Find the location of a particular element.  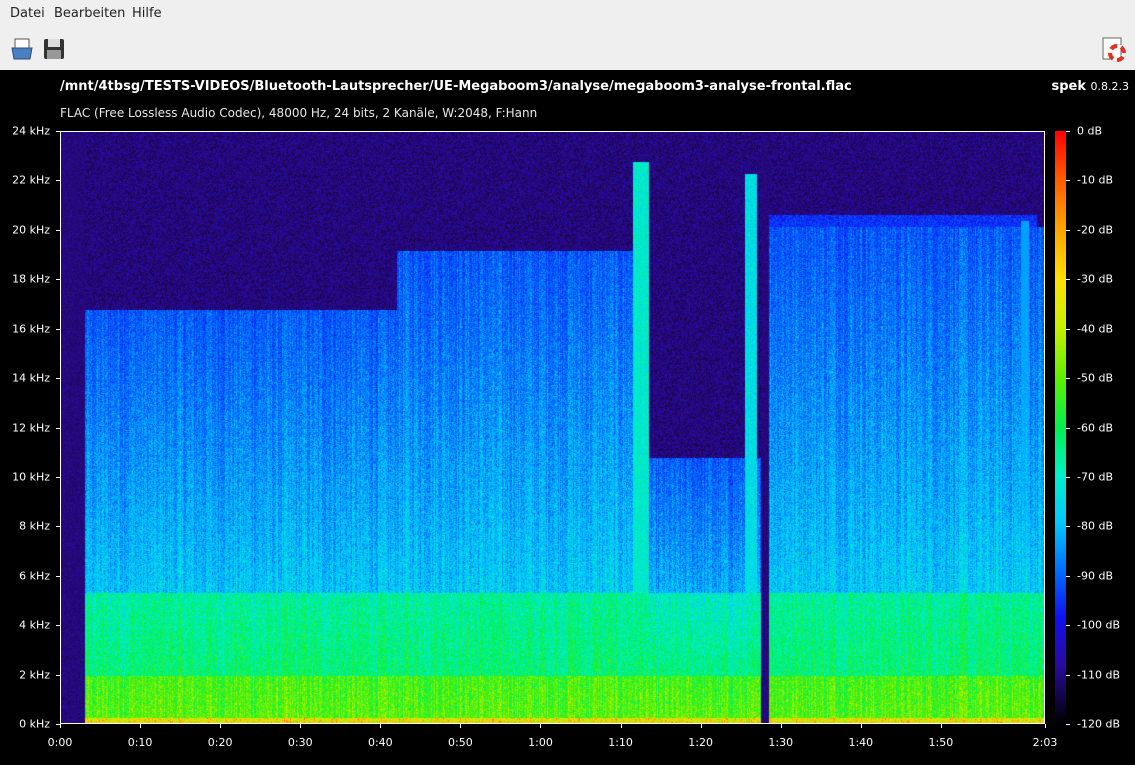

db-tick-label: -70 dB is located at coordinates (1095, 477).